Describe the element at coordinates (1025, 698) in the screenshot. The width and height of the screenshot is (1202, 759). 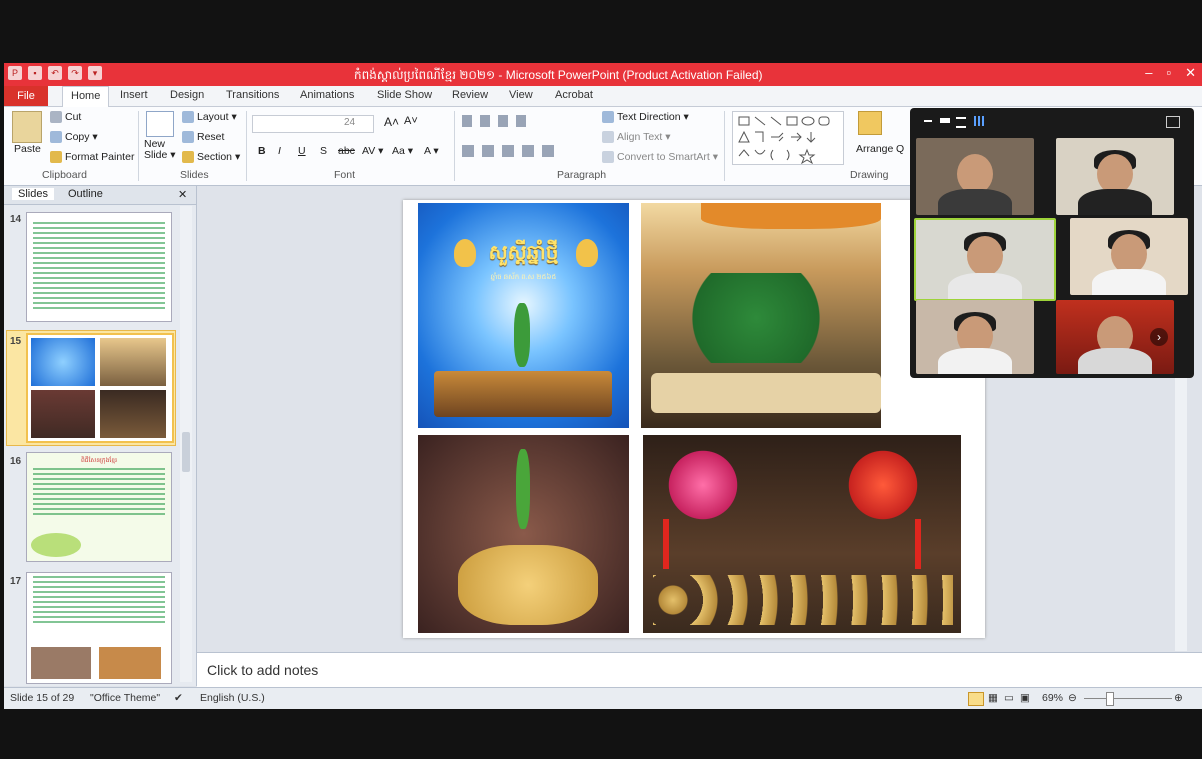
I see `slideshow-button: ▣` at that location.